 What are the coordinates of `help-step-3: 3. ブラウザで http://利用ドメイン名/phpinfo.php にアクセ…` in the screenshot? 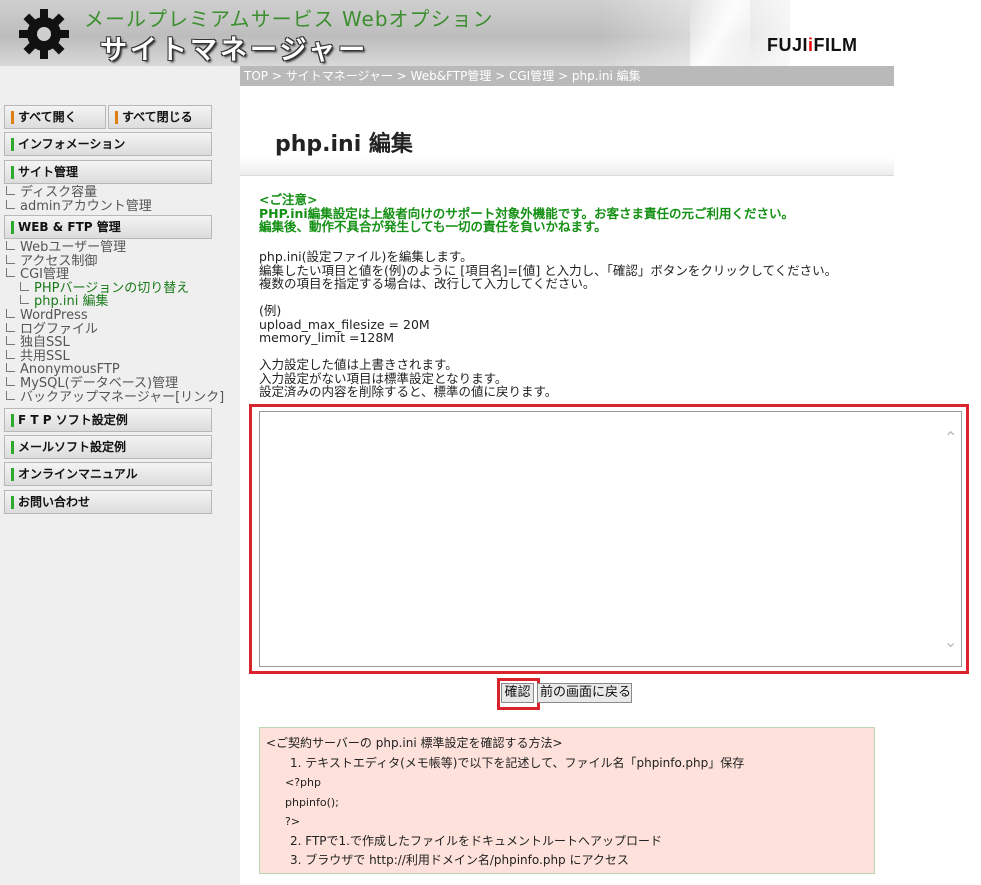 It's located at (459, 860).